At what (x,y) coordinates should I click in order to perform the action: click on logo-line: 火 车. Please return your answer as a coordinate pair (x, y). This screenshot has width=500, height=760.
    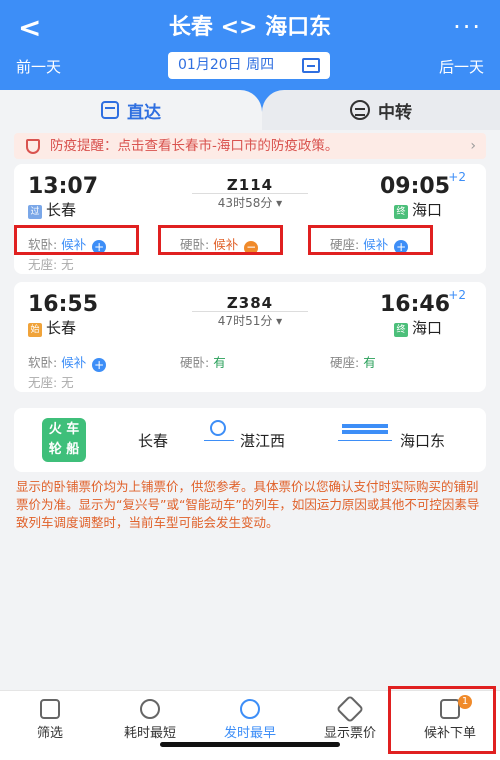
    Looking at the image, I should click on (64, 429).